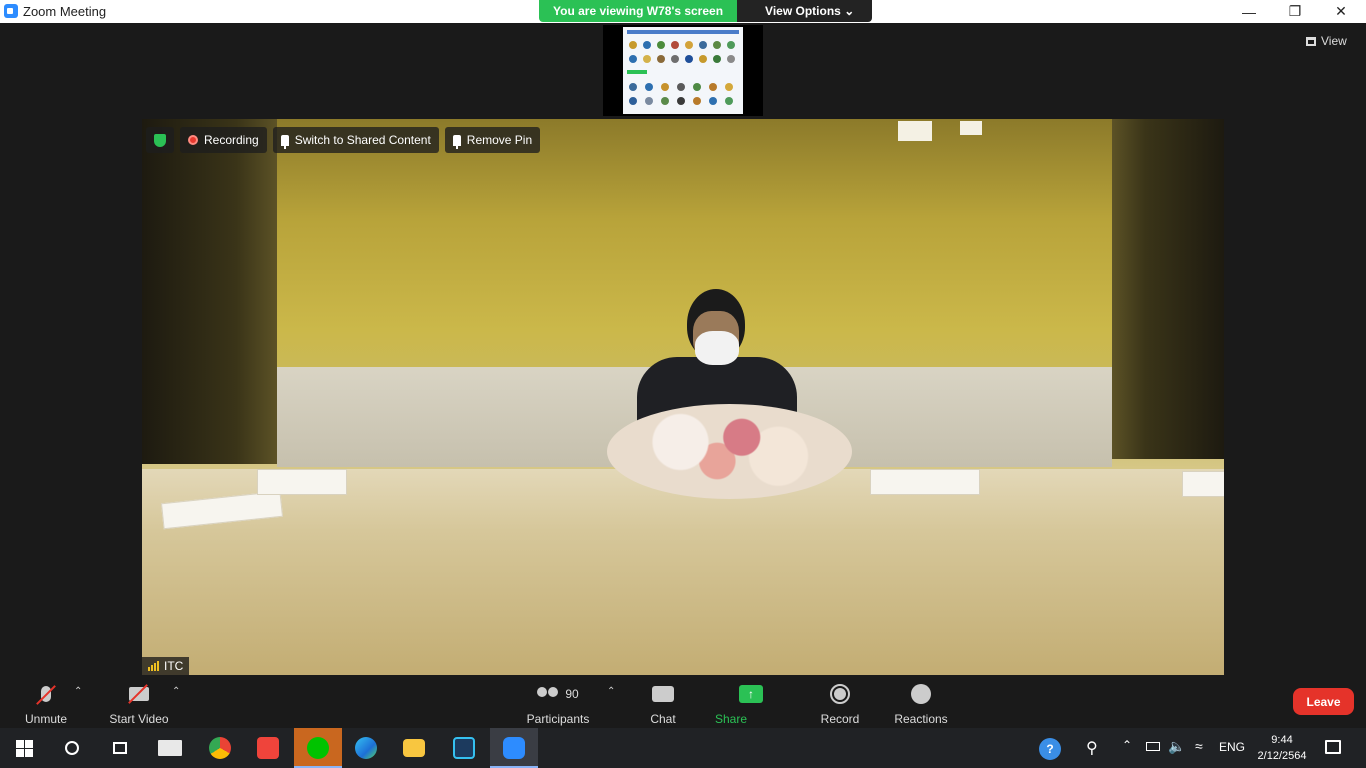  What do you see at coordinates (683, 748) in the screenshot?
I see `windows-taskbar: ? ⚲ ⌃ 🔈 ≈ ENG` at bounding box center [683, 748].